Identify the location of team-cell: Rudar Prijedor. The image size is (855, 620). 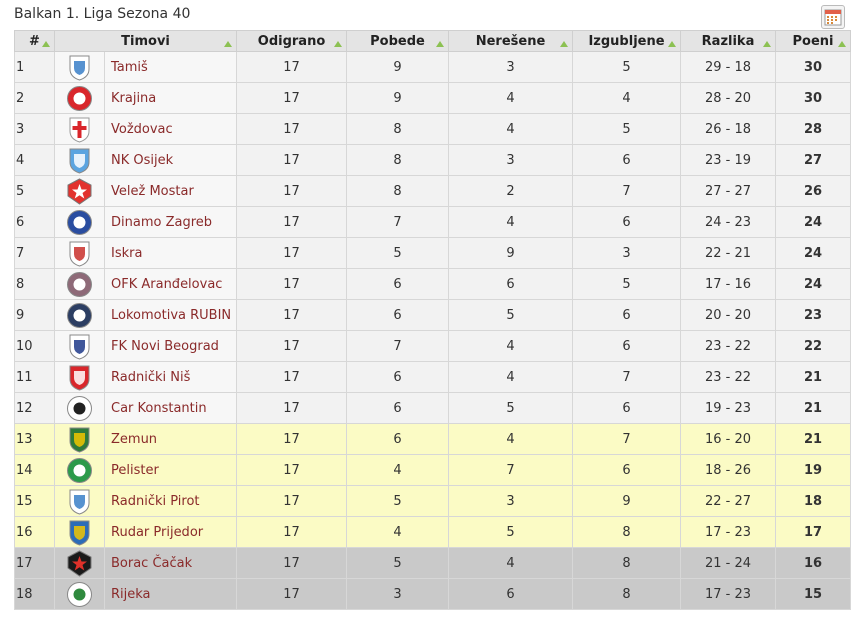
(170, 532).